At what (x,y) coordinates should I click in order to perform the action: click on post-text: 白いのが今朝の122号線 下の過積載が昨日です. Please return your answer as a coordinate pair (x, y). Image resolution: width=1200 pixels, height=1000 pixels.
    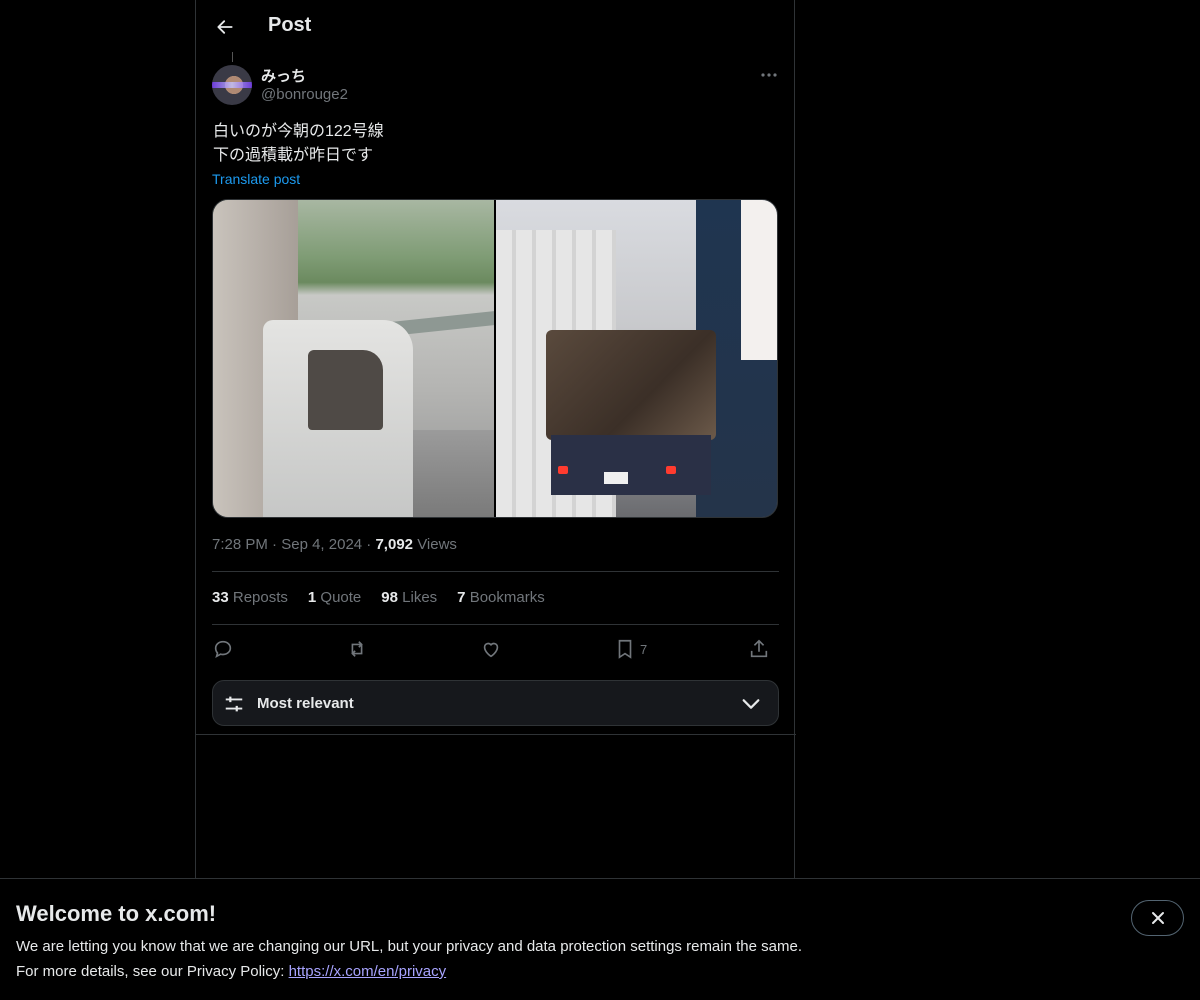
    Looking at the image, I should click on (298, 144).